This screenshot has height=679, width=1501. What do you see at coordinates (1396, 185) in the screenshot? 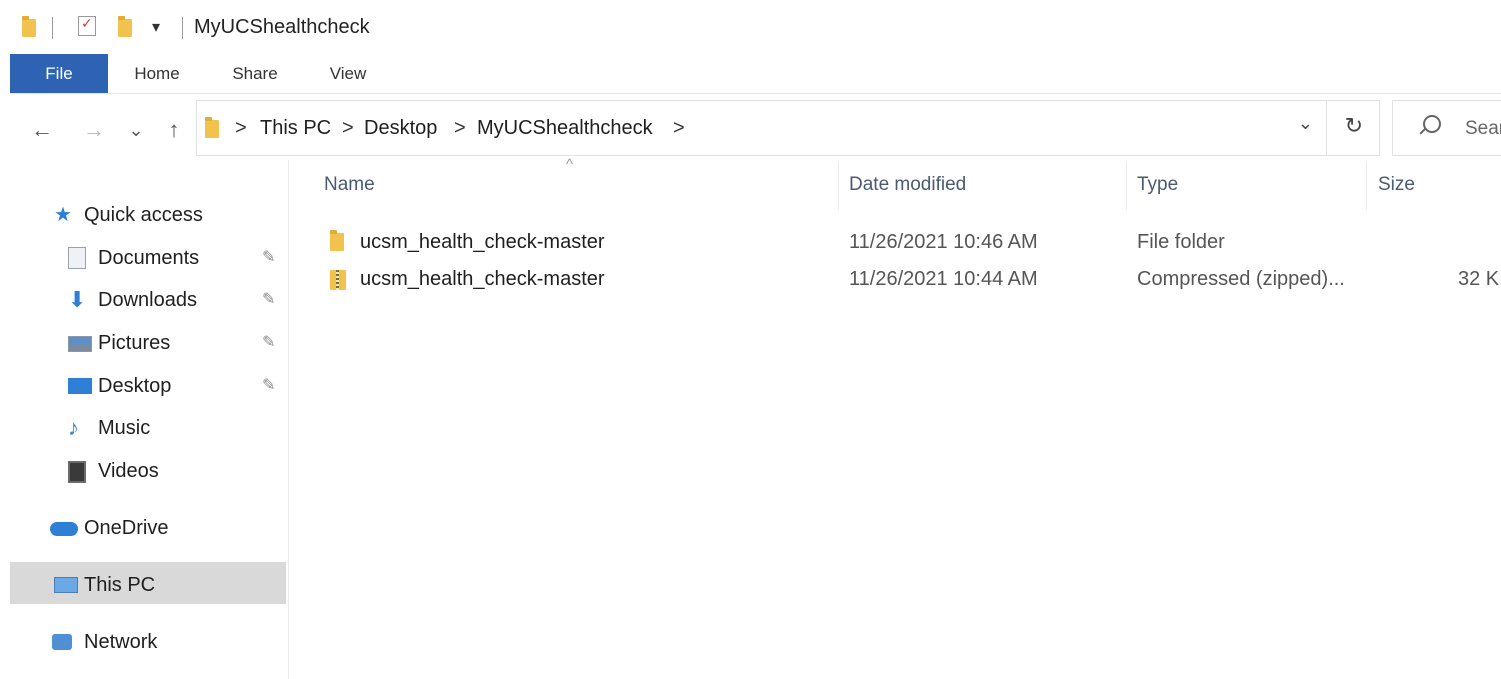
I see `column-header-size: Size` at bounding box center [1396, 185].